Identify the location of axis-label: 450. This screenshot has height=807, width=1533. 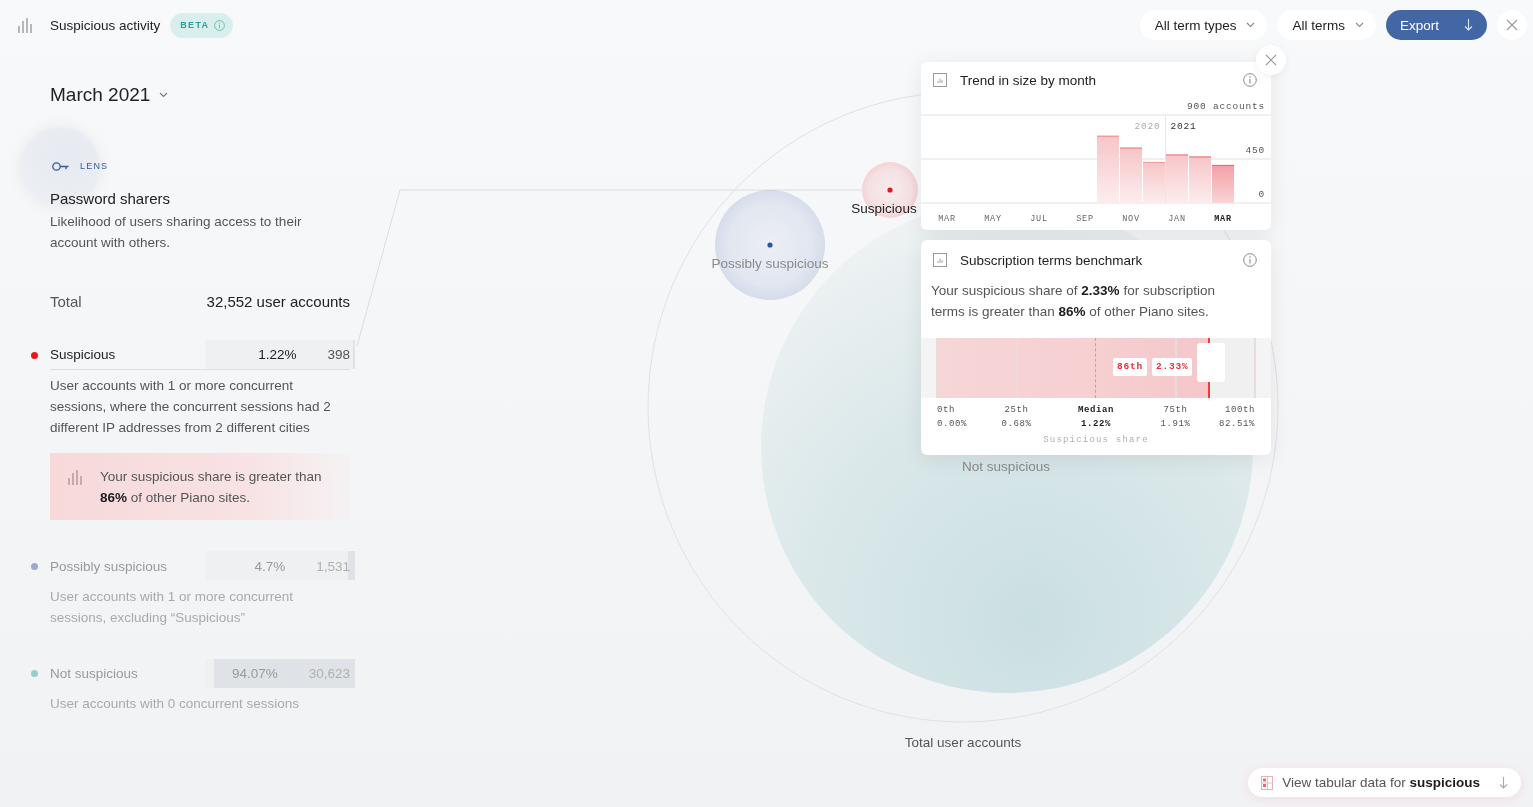
(1255, 150).